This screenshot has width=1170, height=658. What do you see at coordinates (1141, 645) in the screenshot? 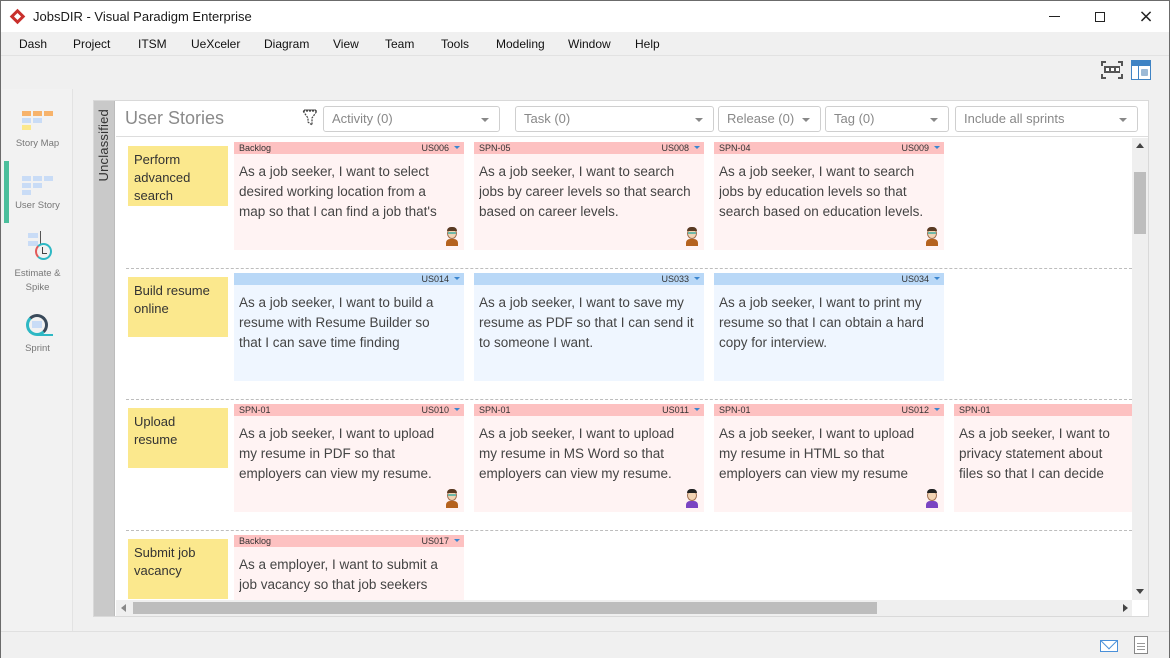
I see `notes-icon` at bounding box center [1141, 645].